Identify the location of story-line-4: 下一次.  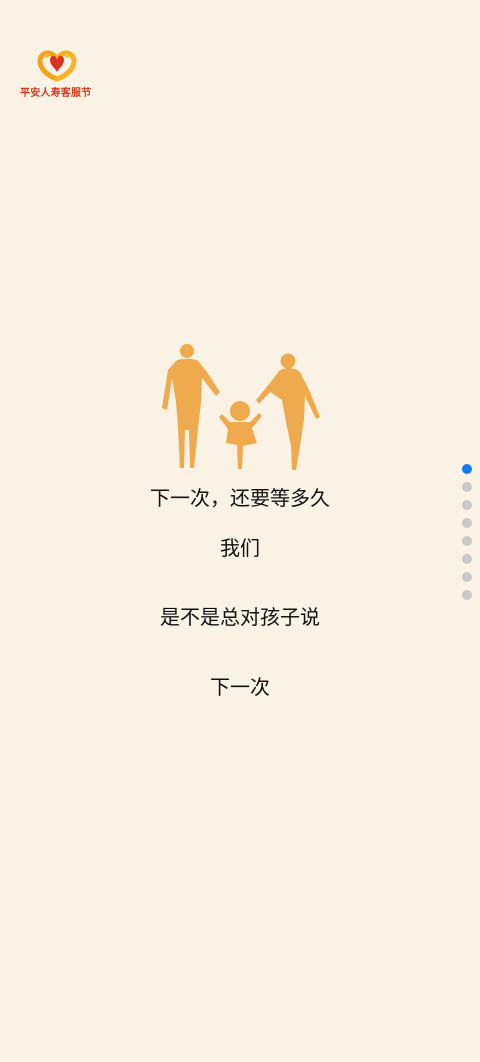
(240, 687).